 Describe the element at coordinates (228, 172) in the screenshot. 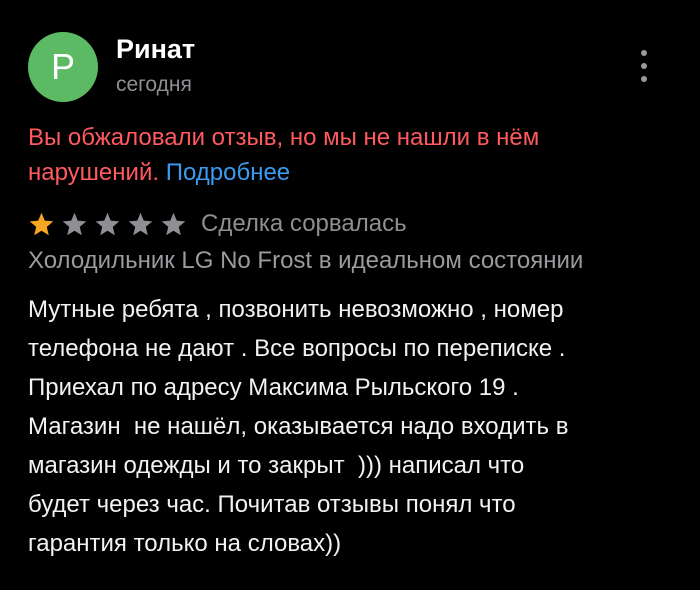

I see `more-link: Подробнее` at that location.